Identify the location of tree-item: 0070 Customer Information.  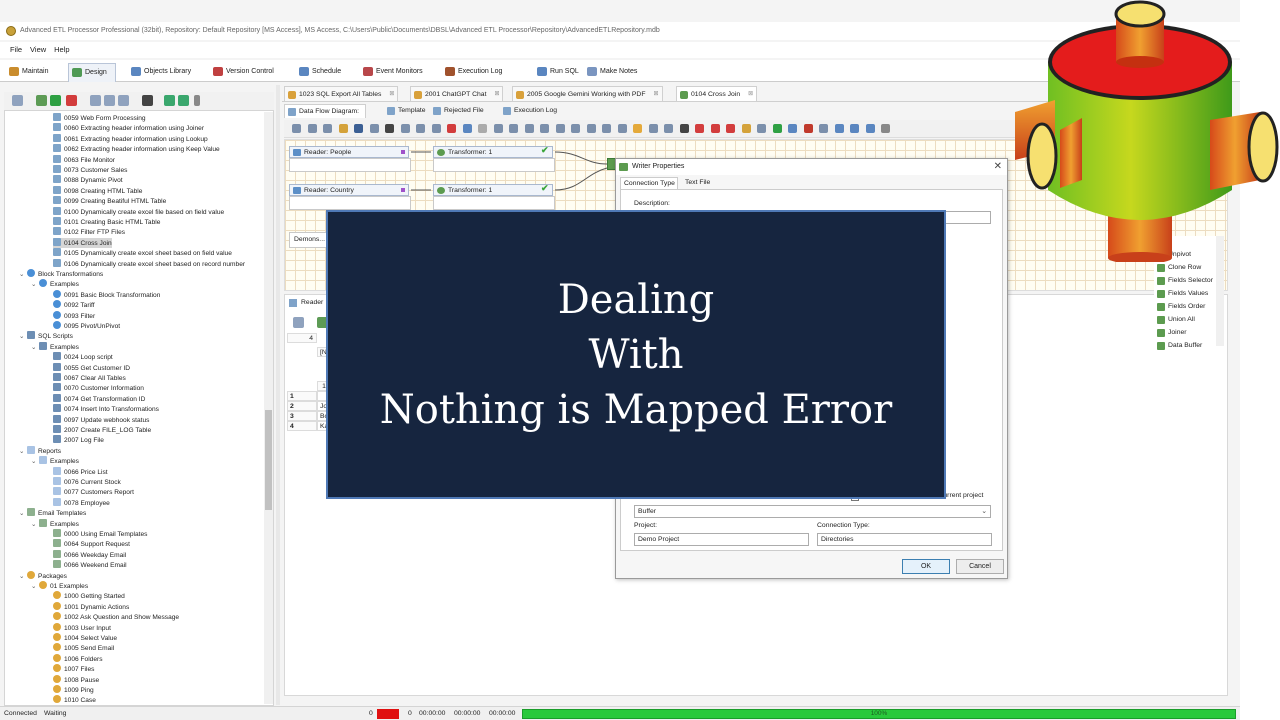
(98, 388).